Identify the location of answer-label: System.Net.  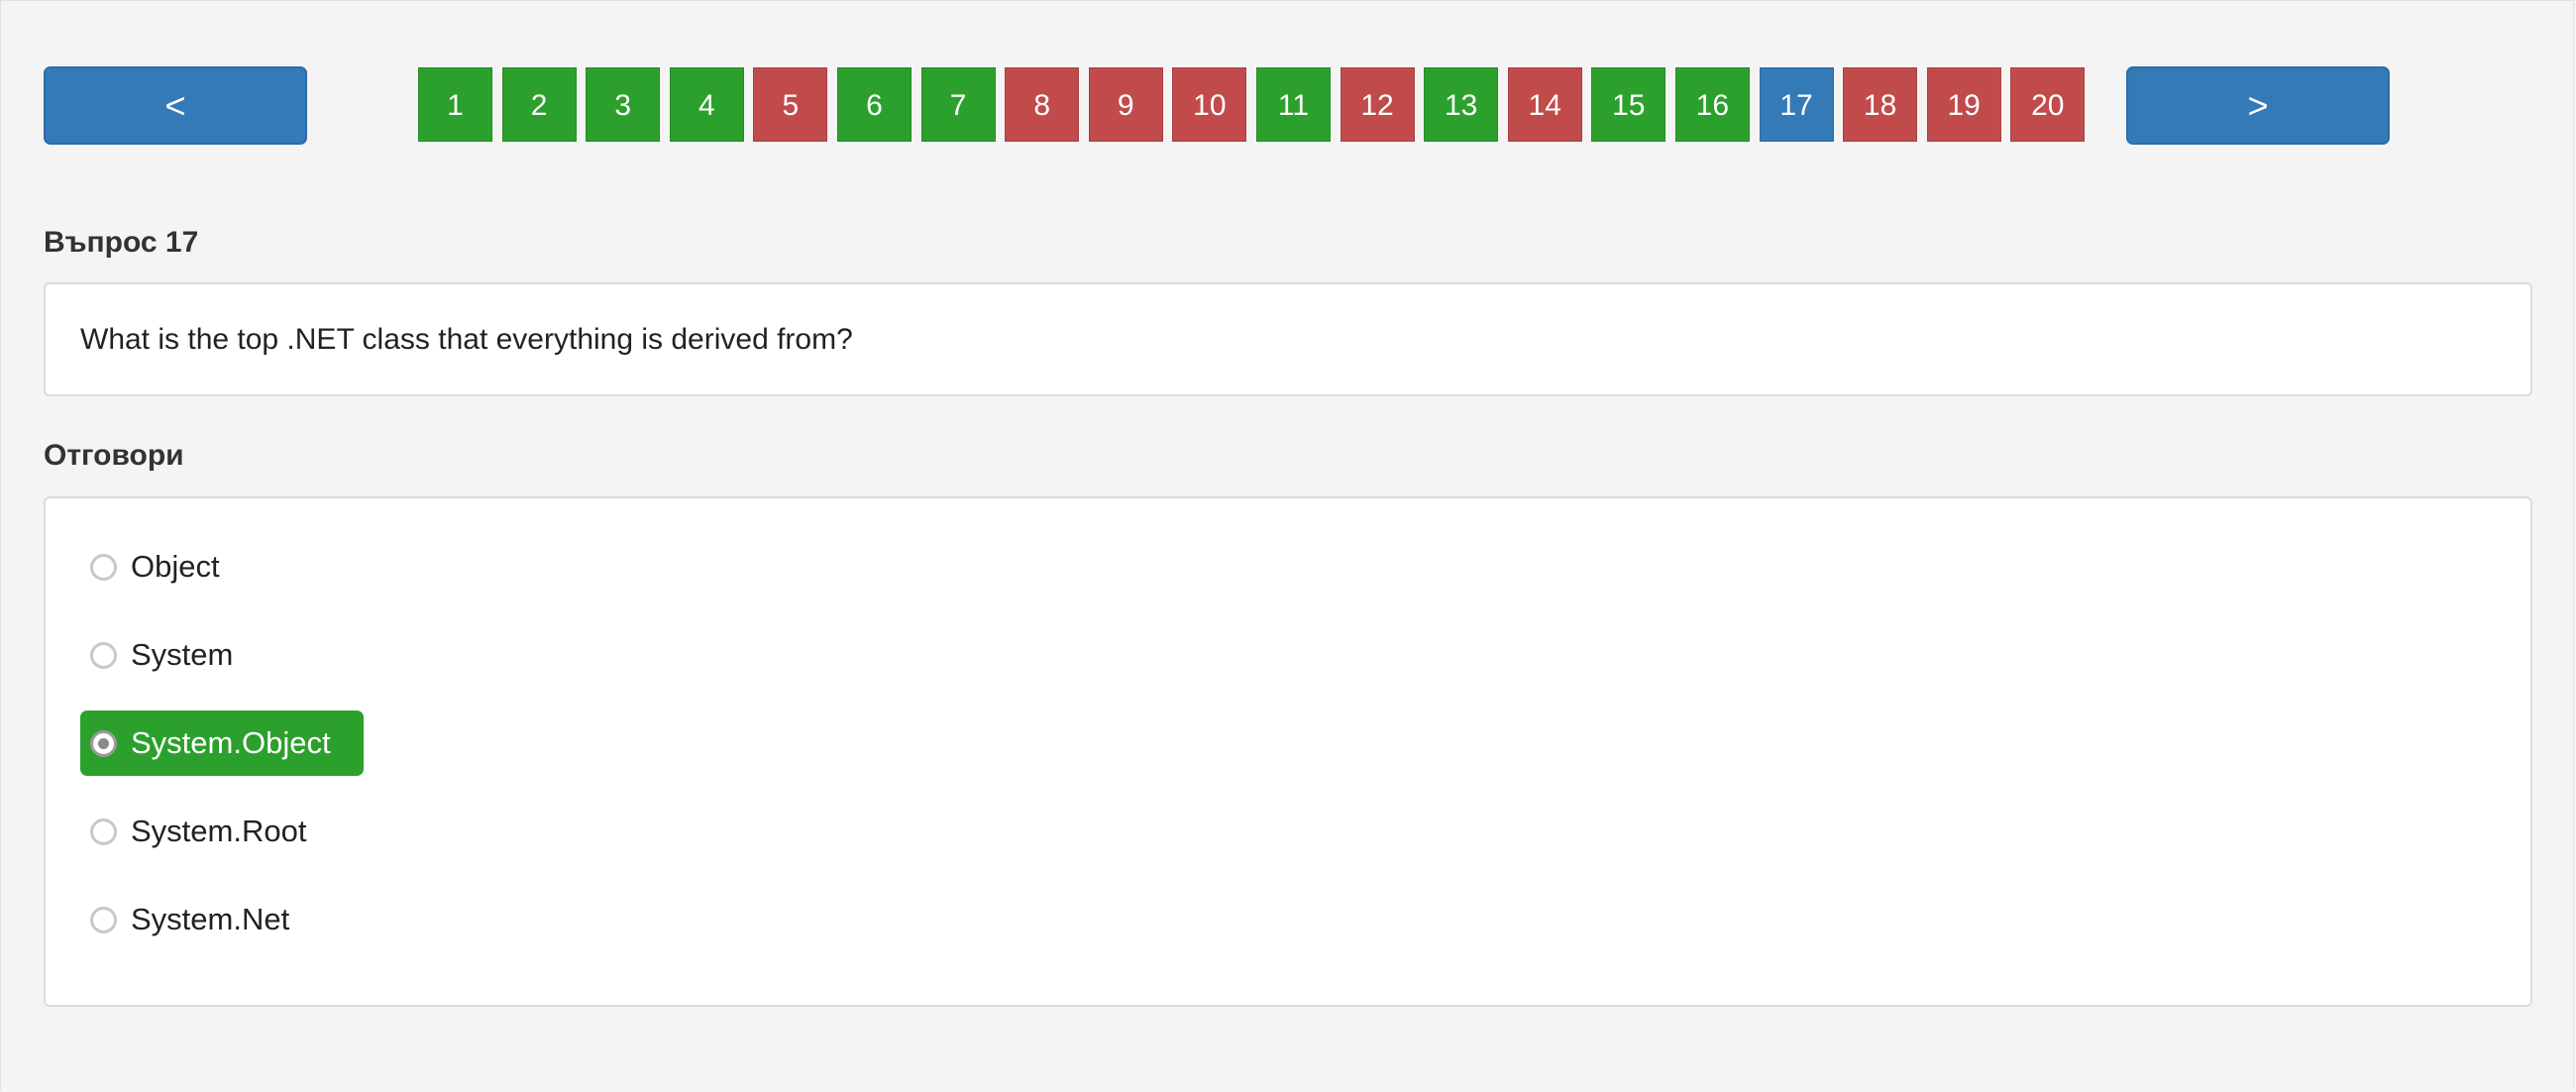
(211, 919).